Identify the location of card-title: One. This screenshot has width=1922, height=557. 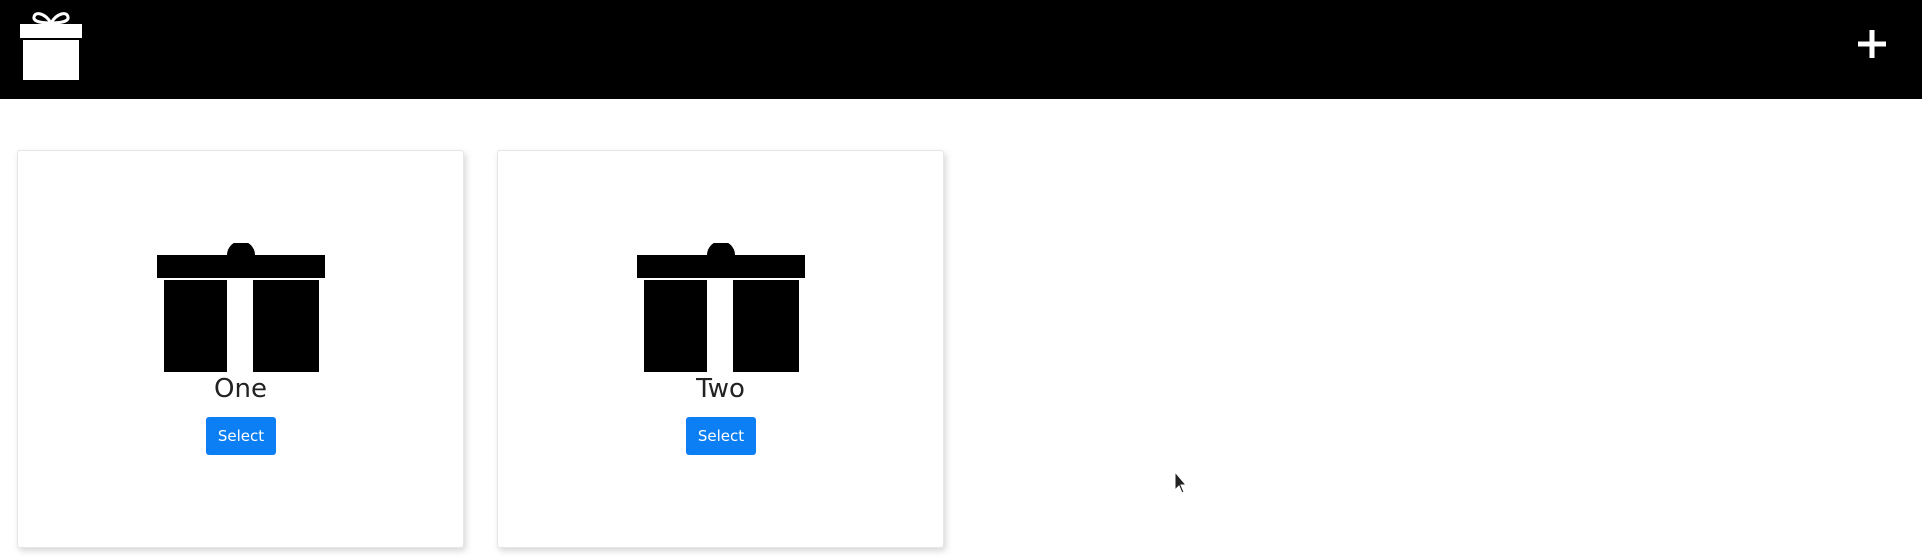
(240, 389).